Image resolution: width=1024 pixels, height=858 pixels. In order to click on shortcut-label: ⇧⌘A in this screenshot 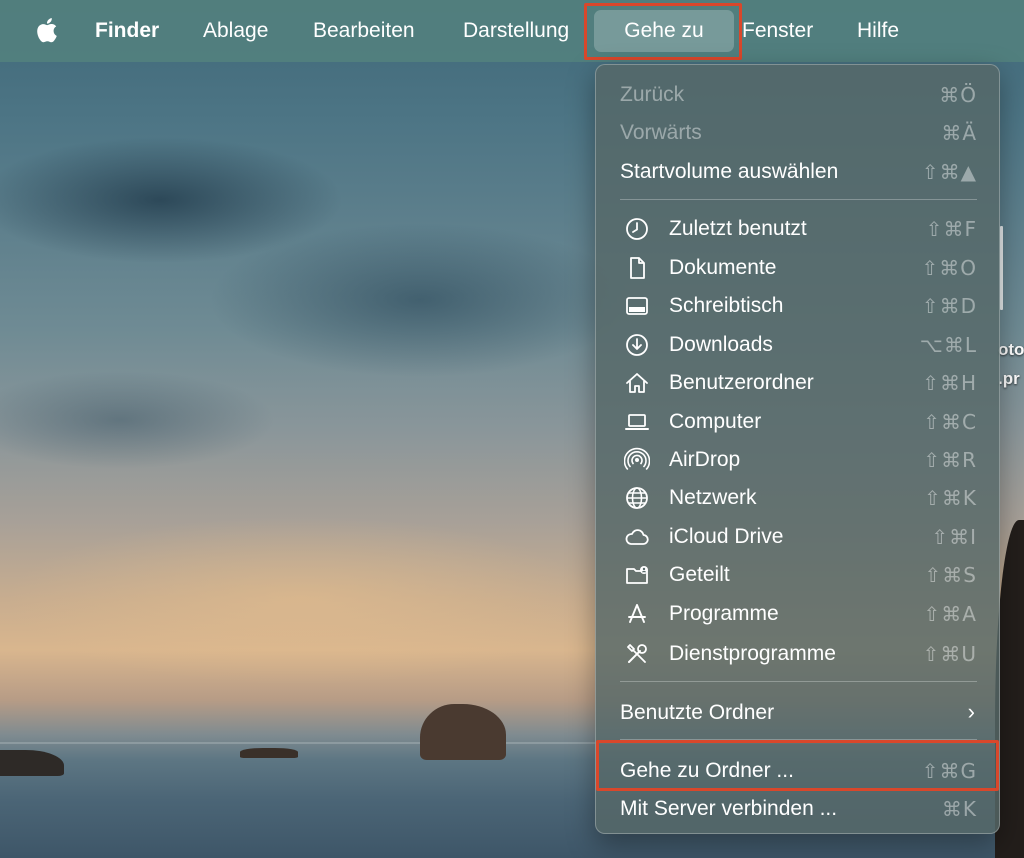, I will do `click(950, 614)`.